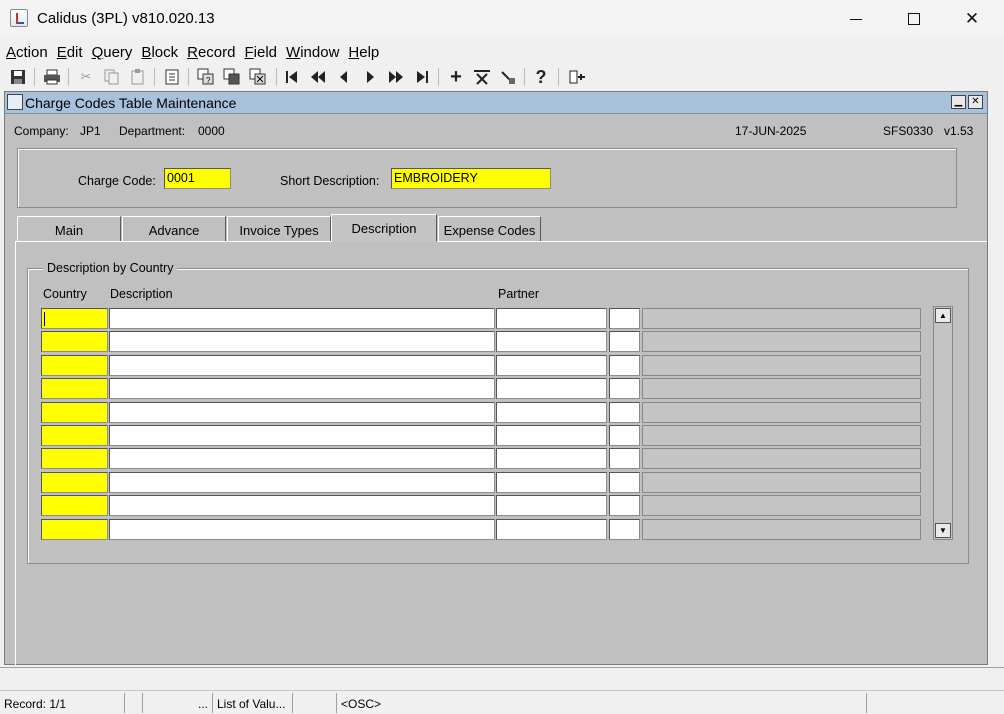 Image resolution: width=1004 pixels, height=714 pixels. What do you see at coordinates (258, 52) in the screenshot?
I see `menu-field: Field` at bounding box center [258, 52].